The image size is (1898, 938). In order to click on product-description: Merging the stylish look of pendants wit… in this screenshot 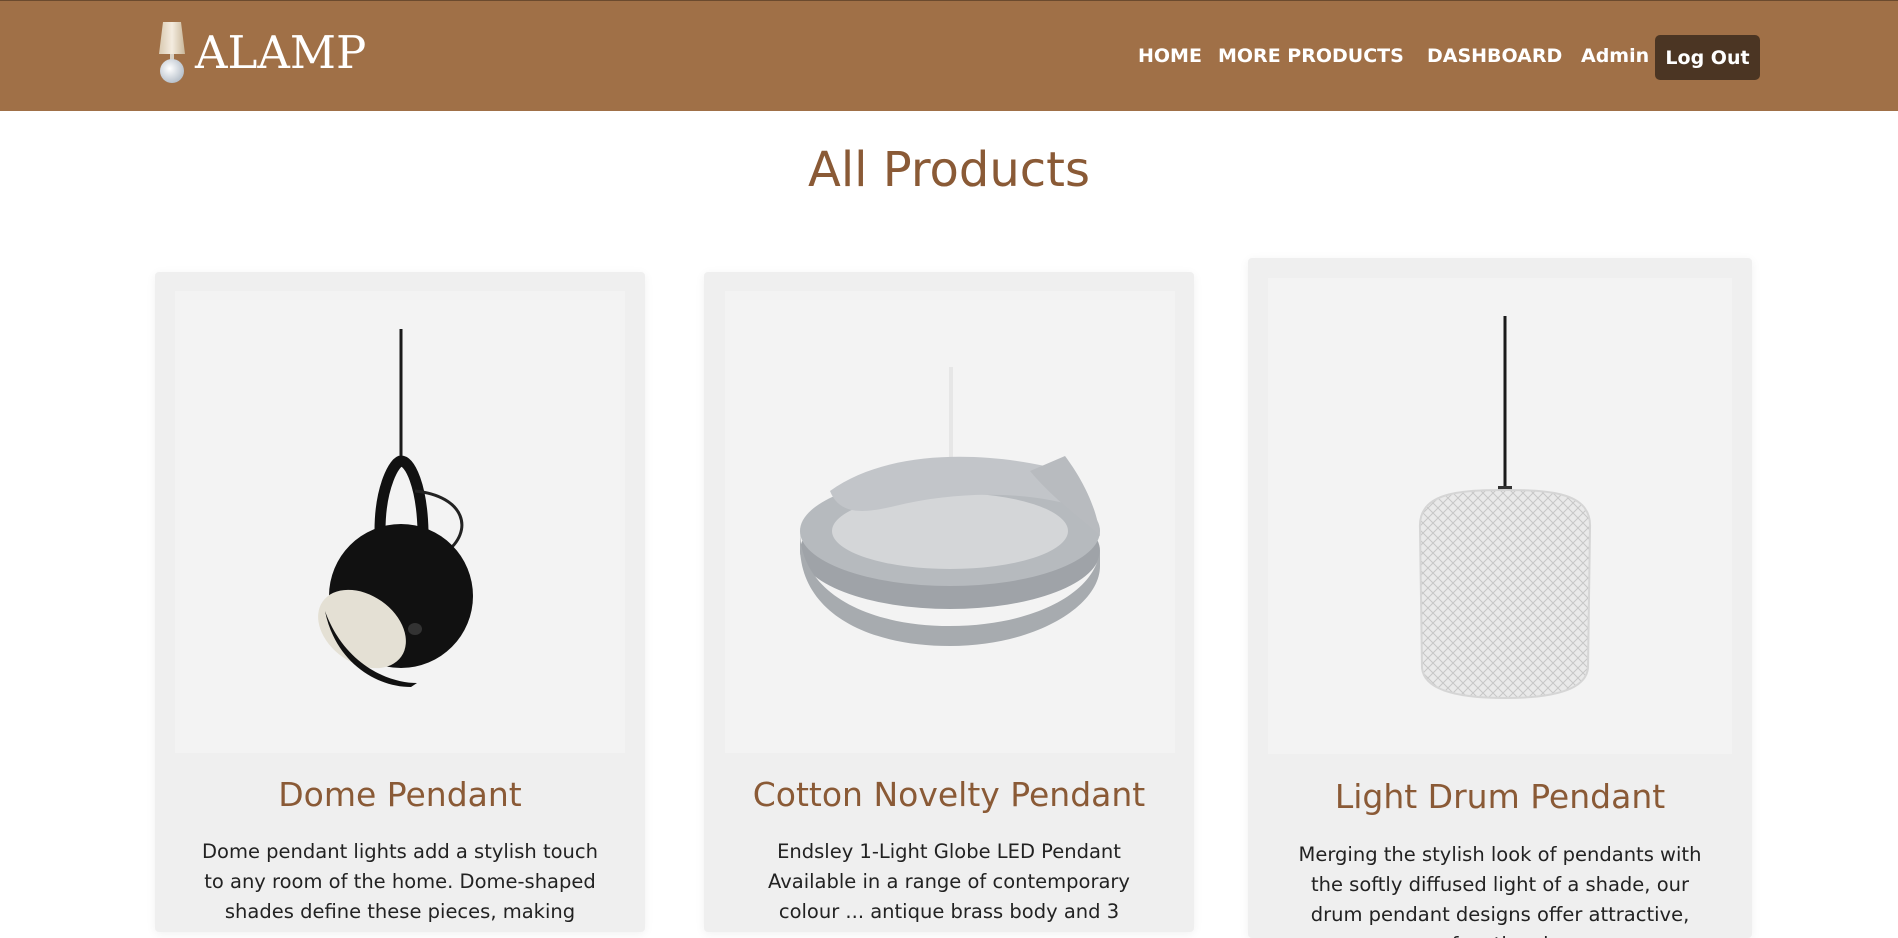, I will do `click(1500, 890)`.